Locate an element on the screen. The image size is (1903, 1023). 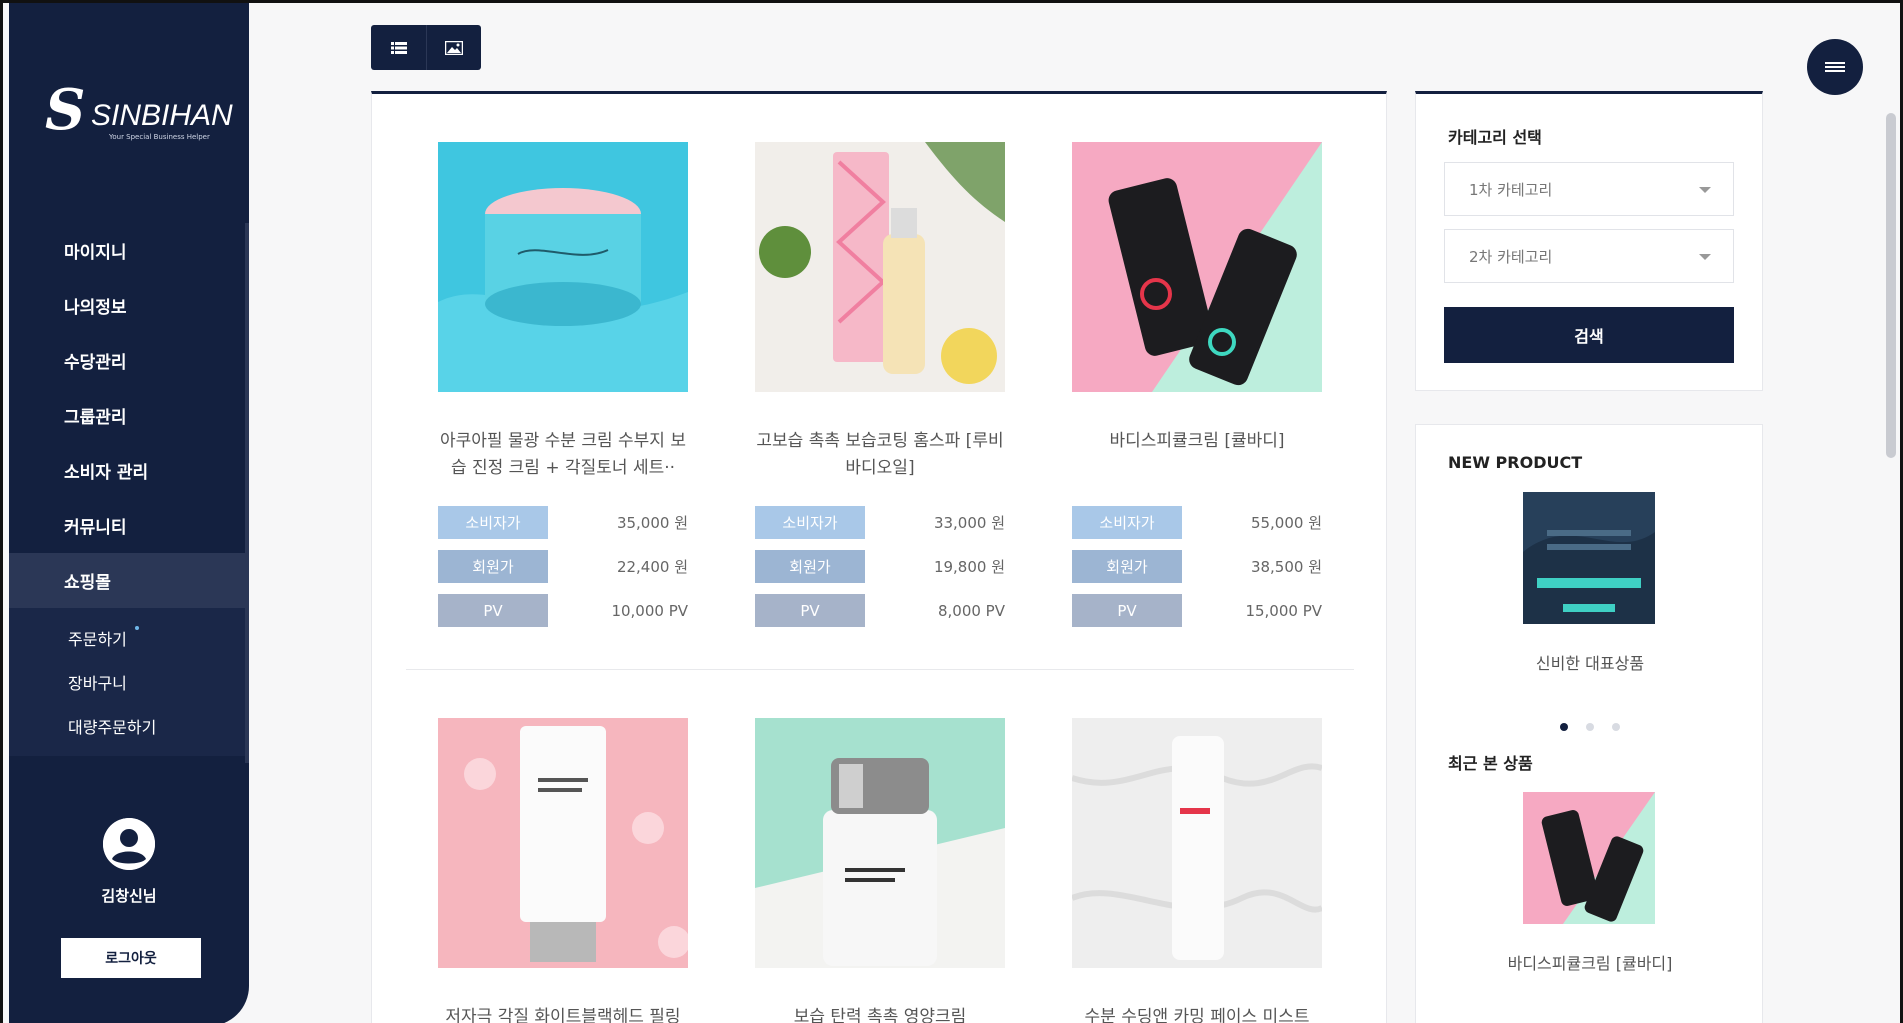
image-icon is located at coordinates (454, 47).